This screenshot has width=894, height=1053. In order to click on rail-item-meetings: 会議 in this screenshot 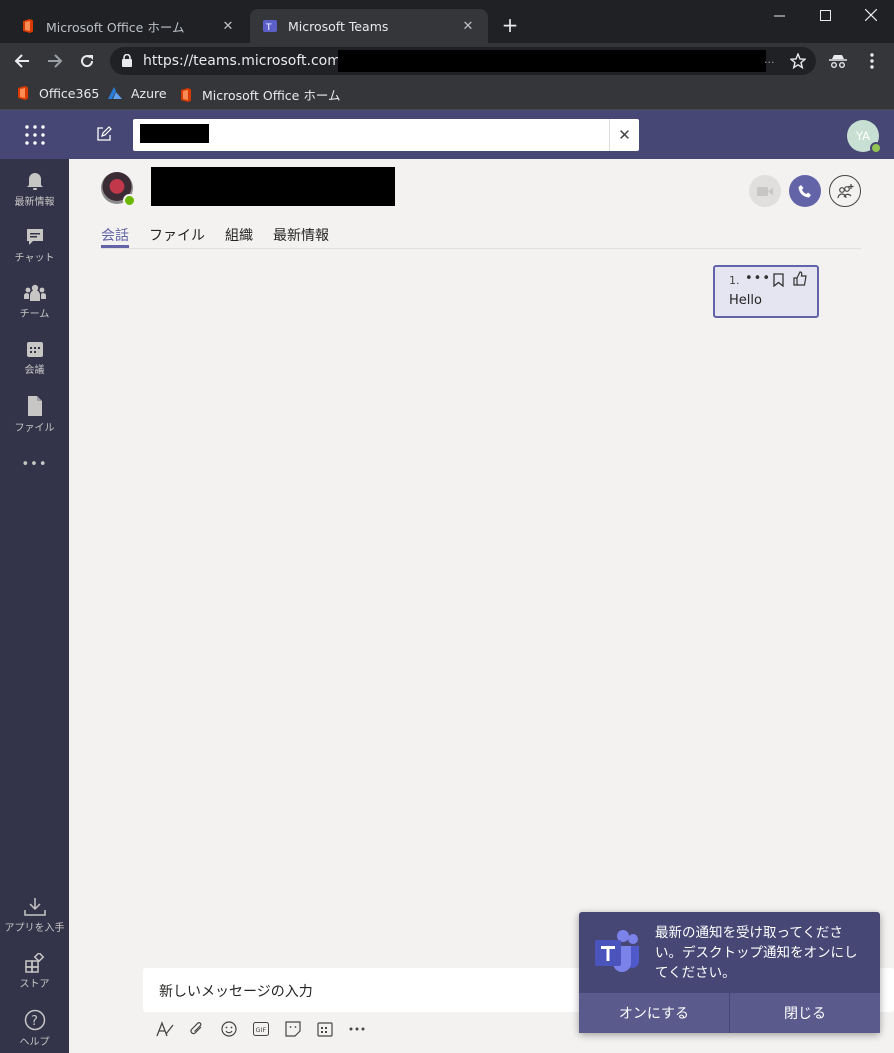, I will do `click(34, 357)`.